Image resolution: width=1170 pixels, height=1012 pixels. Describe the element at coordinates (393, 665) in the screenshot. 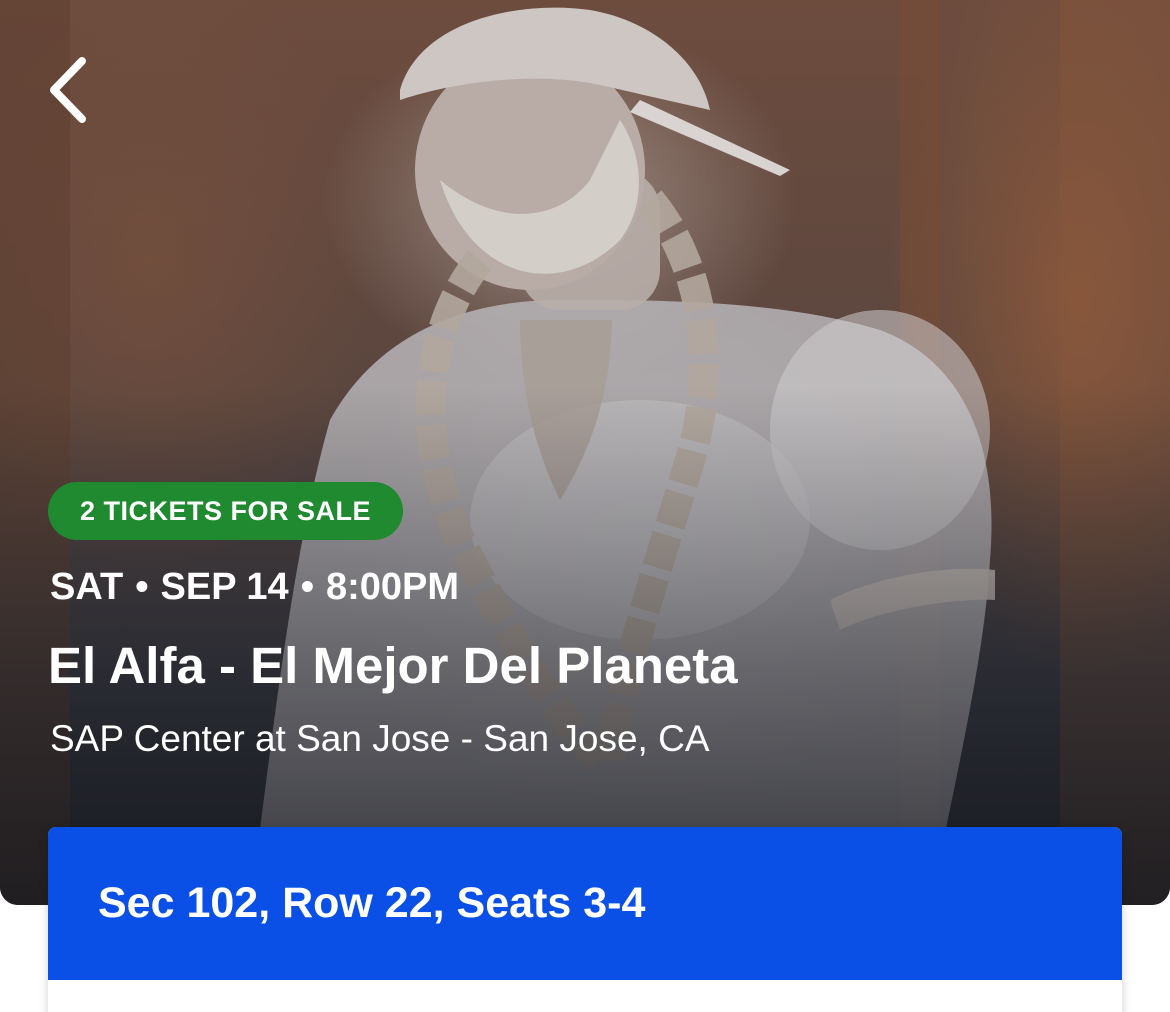

I see `event-title: El Alfa - El Mejor Del Planeta` at that location.